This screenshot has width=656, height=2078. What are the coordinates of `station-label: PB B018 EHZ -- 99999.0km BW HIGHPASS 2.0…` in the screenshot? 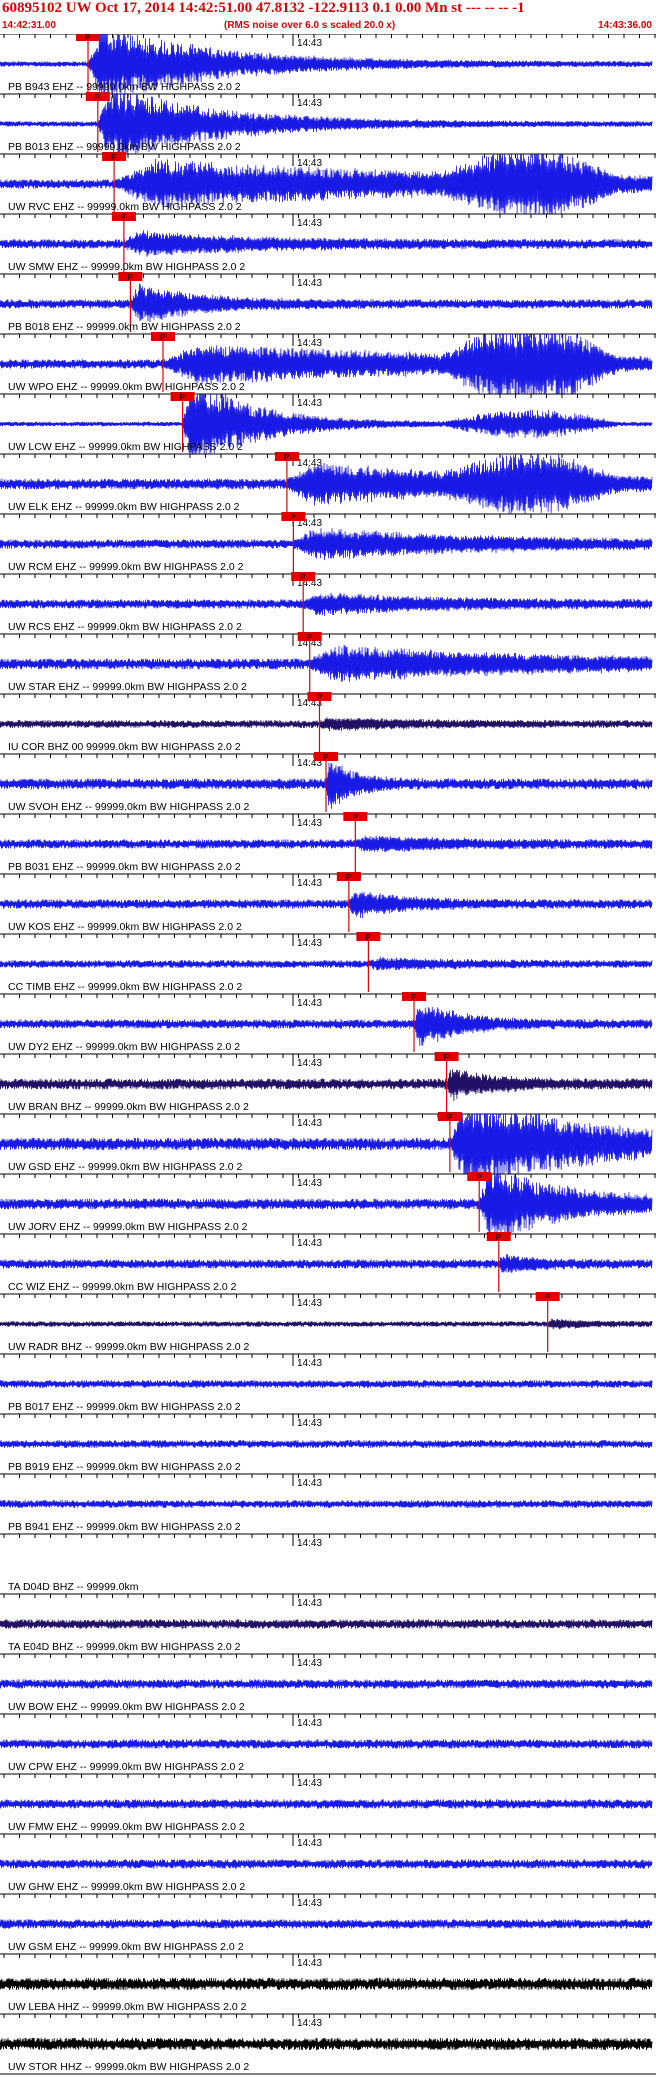 It's located at (124, 327).